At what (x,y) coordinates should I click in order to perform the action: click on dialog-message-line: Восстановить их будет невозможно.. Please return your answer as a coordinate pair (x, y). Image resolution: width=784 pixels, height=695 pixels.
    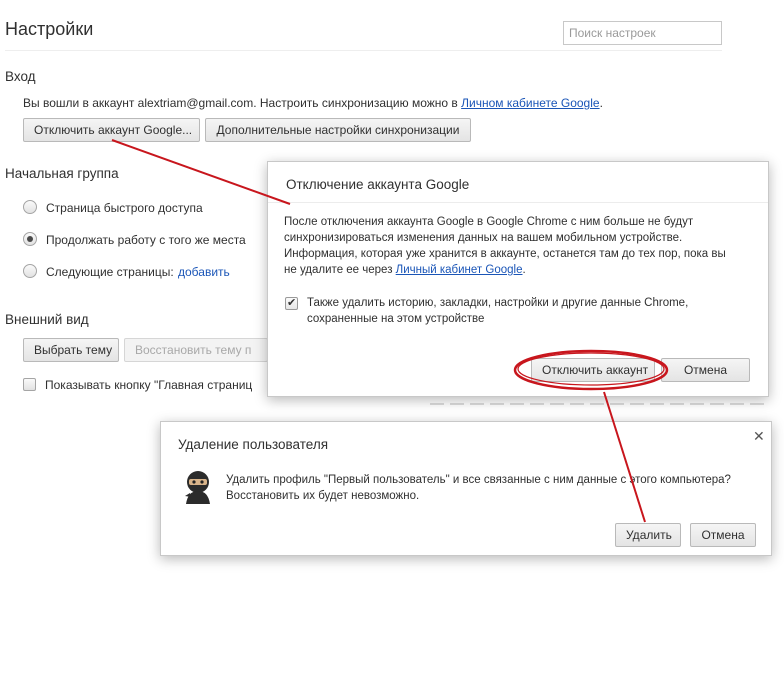
    Looking at the image, I should click on (323, 496).